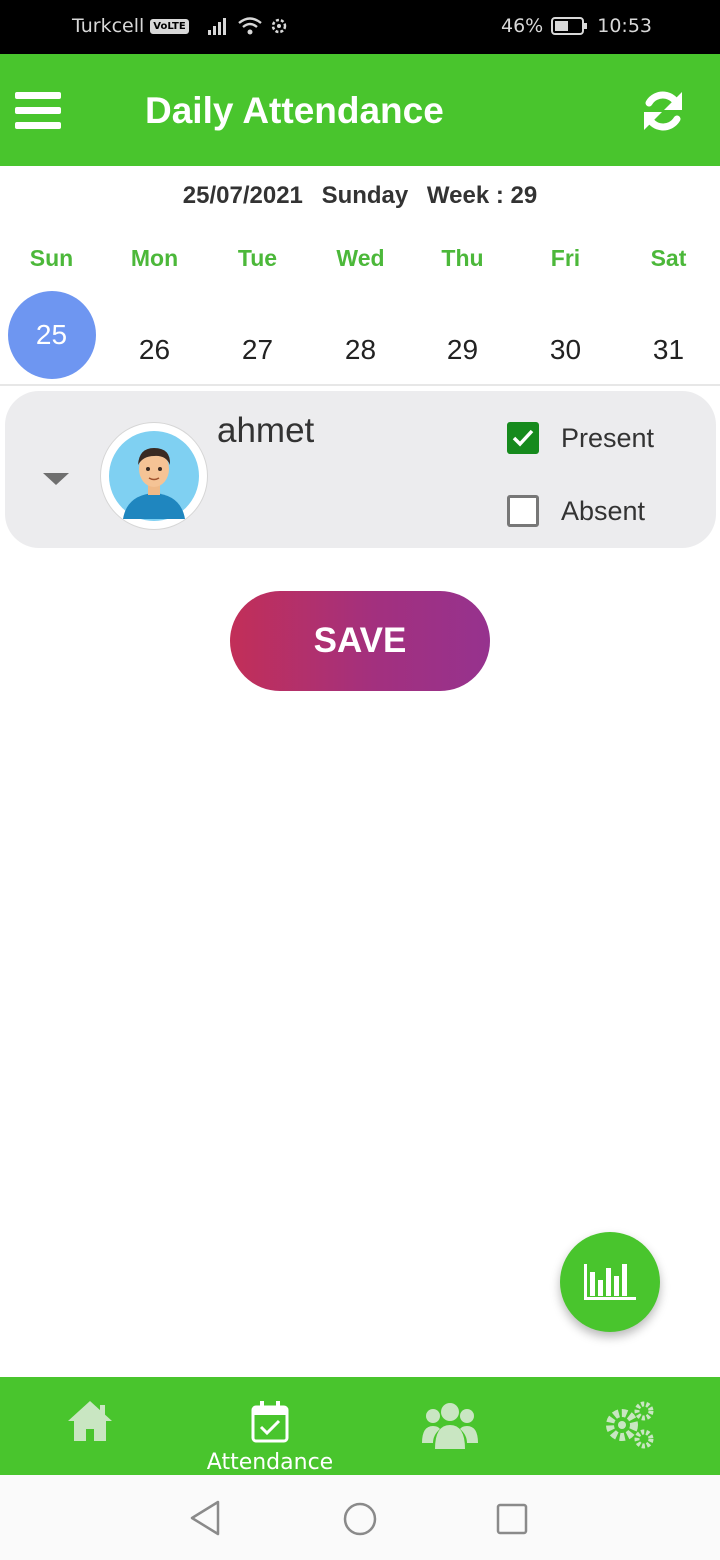 This screenshot has height=1560, width=720. Describe the element at coordinates (523, 511) in the screenshot. I see `absent-checkbox` at that location.